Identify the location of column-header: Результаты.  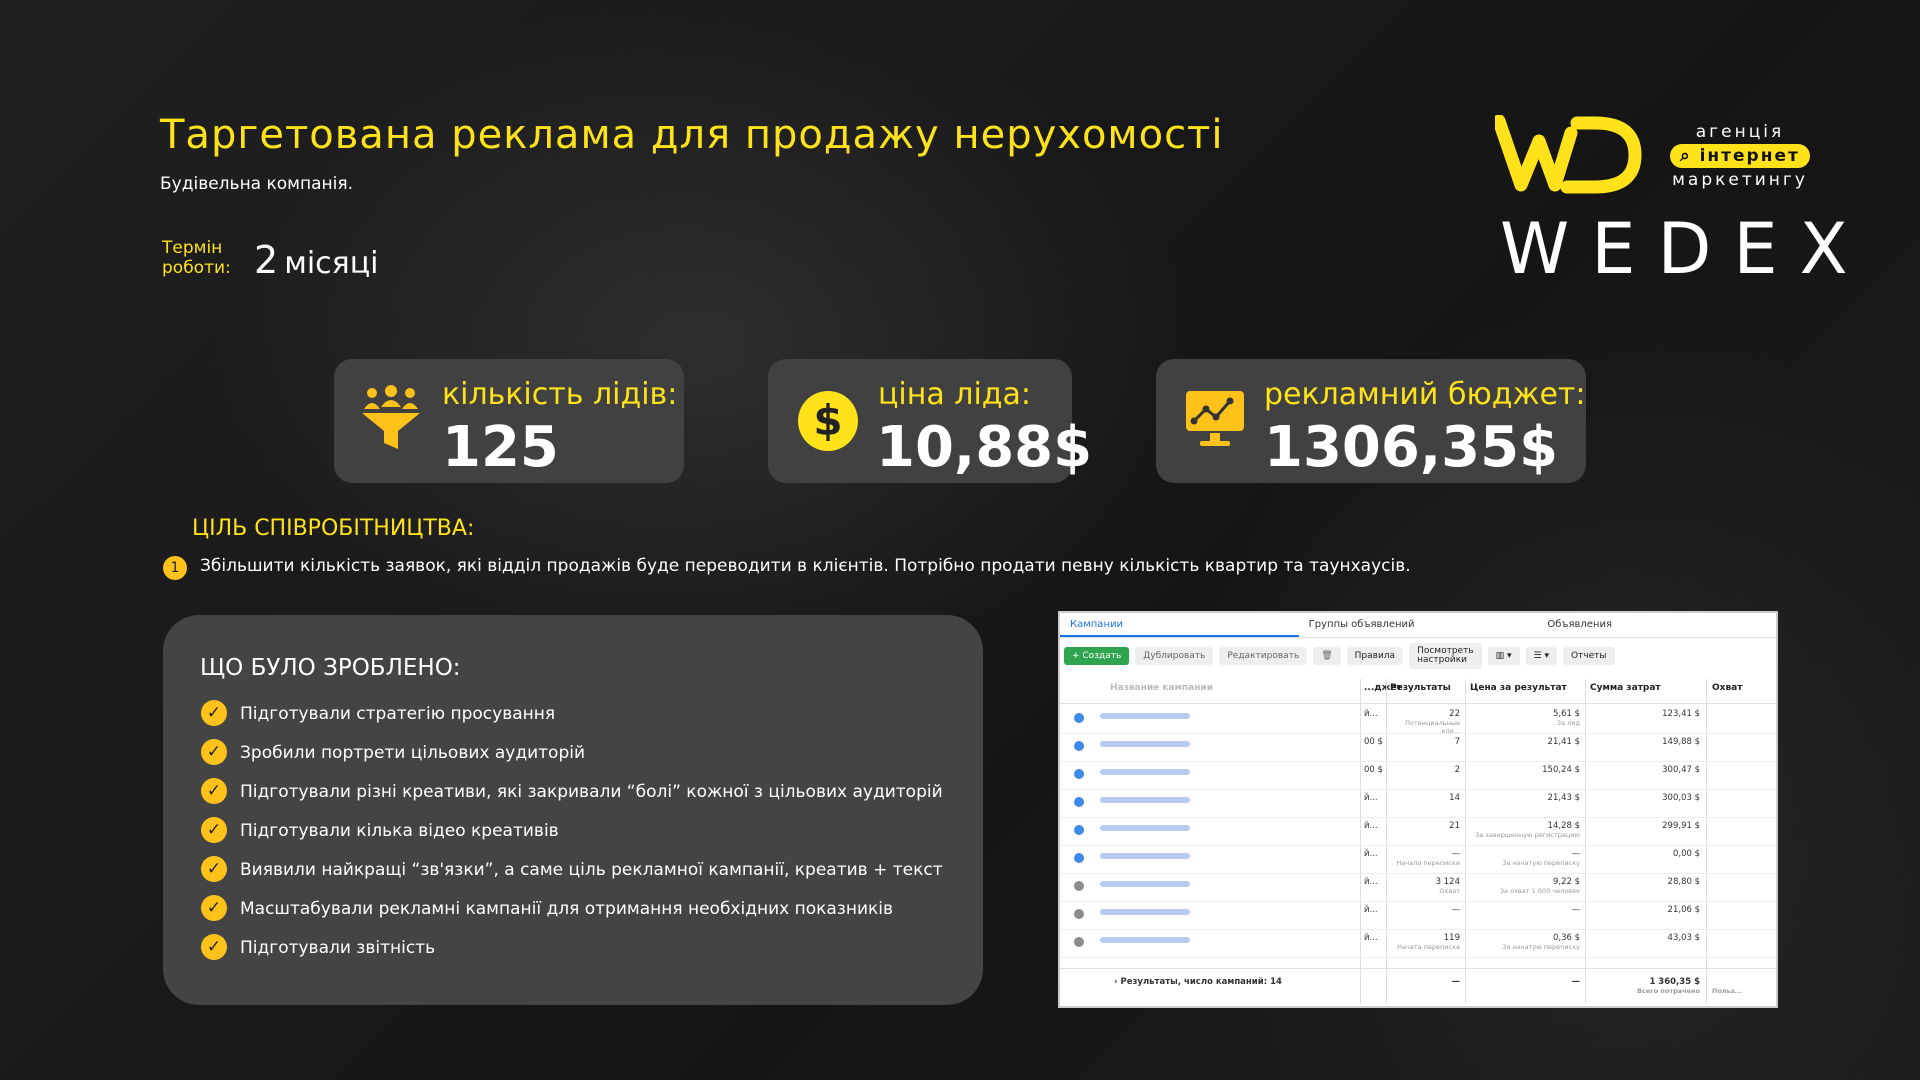
(1420, 688).